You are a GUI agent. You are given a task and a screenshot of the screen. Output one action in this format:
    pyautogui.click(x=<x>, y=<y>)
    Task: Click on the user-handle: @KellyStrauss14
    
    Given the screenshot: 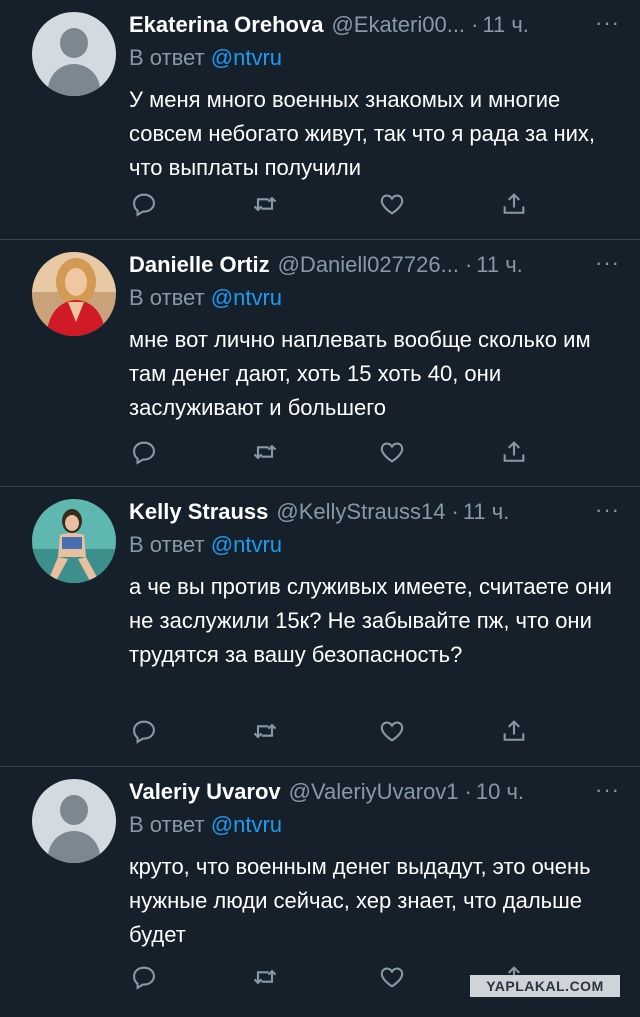 What is the action you would take?
    pyautogui.click(x=360, y=512)
    